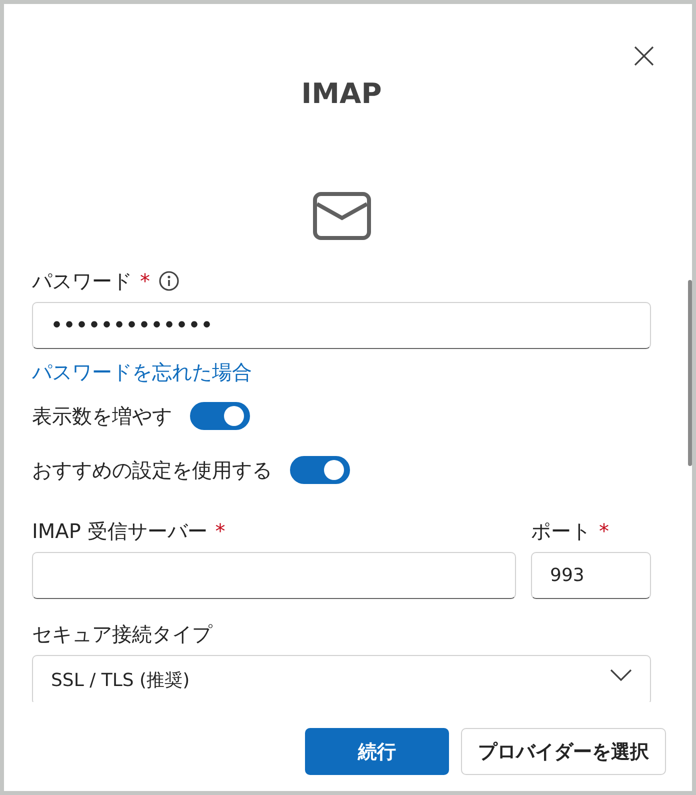 The height and width of the screenshot is (795, 696). Describe the element at coordinates (563, 751) in the screenshot. I see `choose-provider-button: プロバイダーを選択` at that location.